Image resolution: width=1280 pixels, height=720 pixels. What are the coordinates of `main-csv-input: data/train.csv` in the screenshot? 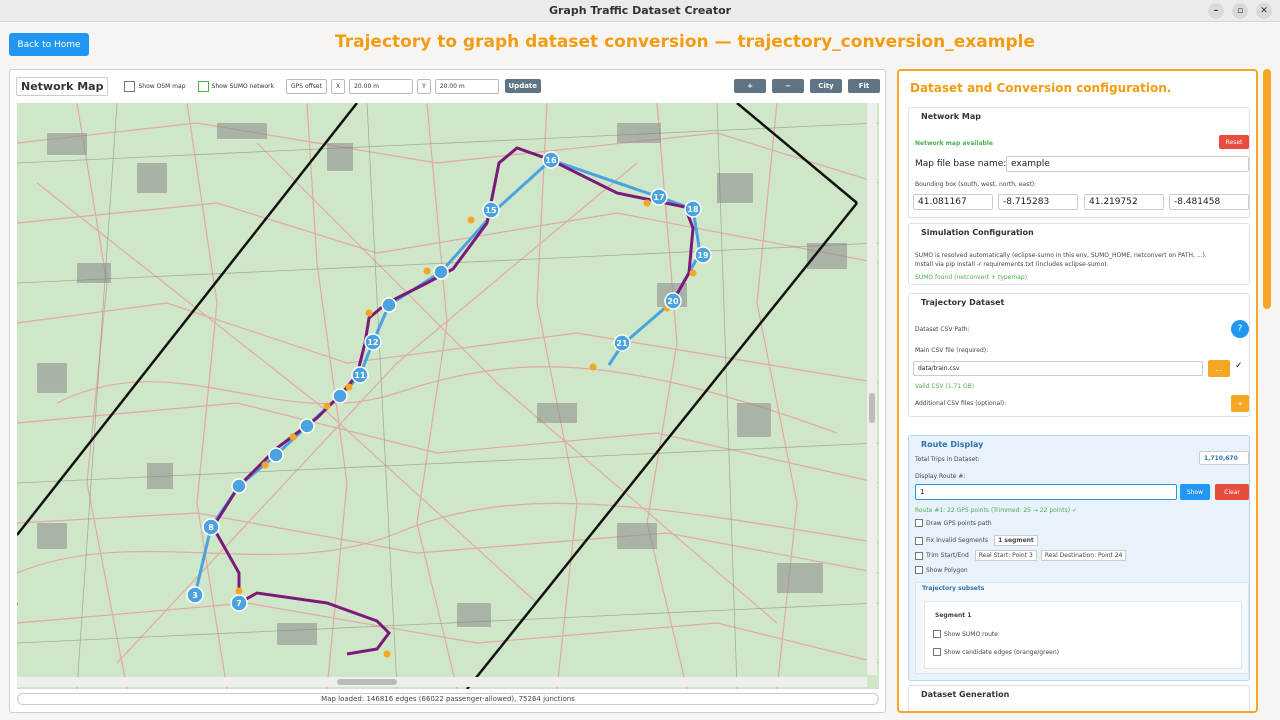 It's located at (1058, 368).